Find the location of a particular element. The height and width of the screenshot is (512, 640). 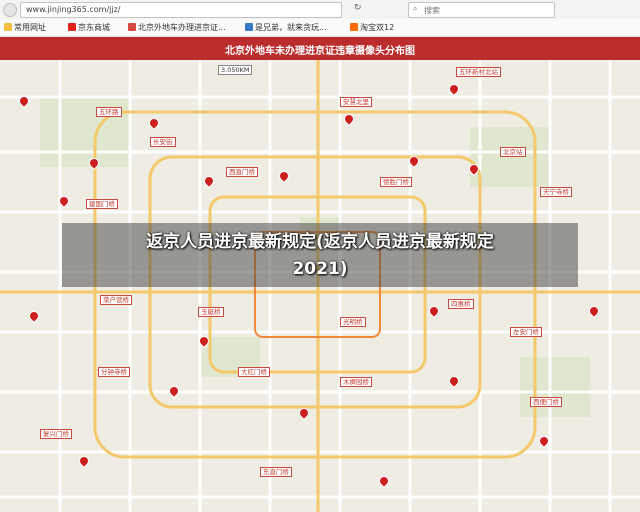

refresh-icon: ↻ is located at coordinates (358, 8).